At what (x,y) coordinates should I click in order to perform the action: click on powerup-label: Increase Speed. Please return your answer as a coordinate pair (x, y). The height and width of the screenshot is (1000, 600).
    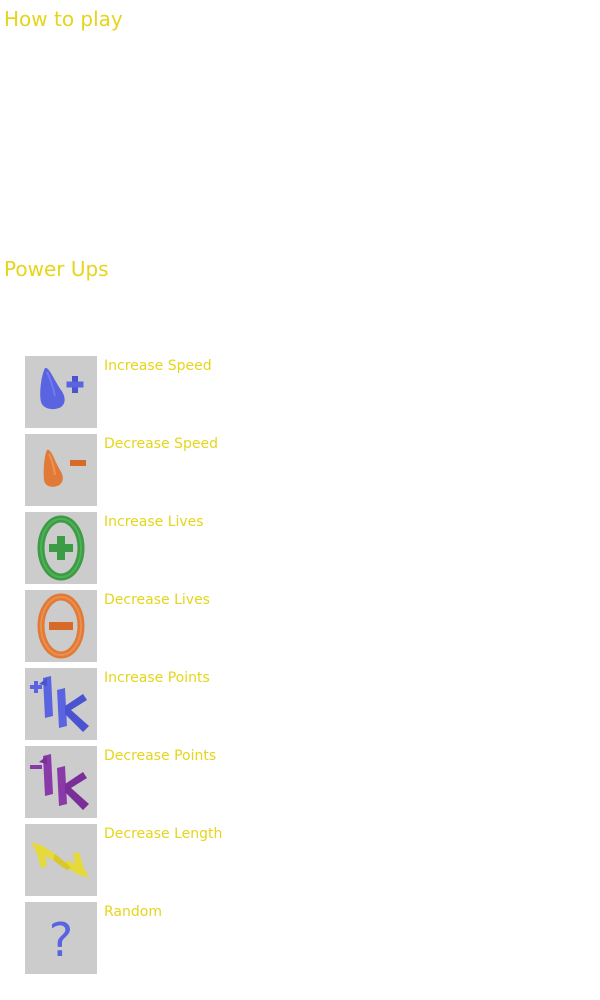
    Looking at the image, I should click on (158, 366).